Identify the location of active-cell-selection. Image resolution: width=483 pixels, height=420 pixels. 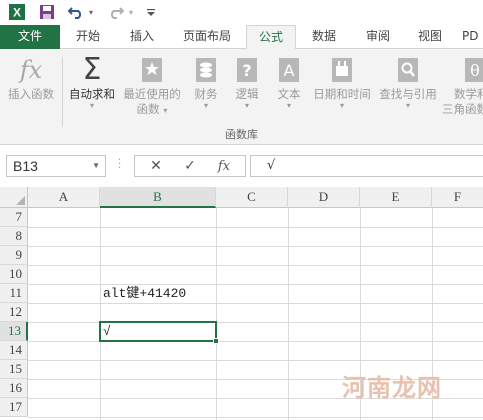
(159, 332).